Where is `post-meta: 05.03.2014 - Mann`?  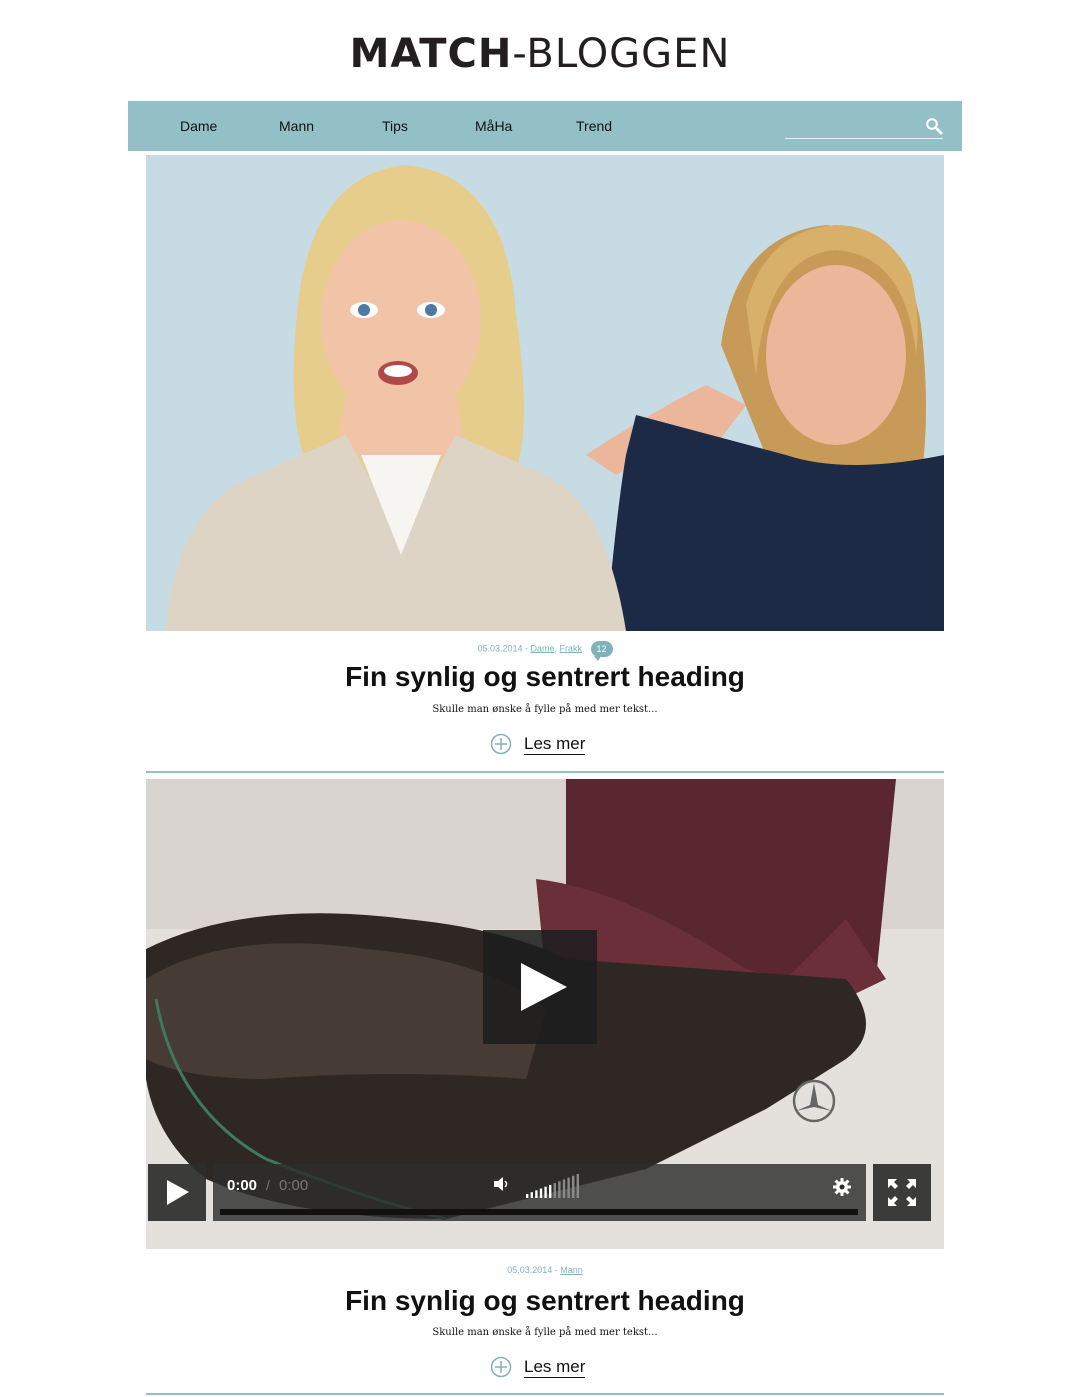
post-meta: 05.03.2014 - Mann is located at coordinates (545, 1270).